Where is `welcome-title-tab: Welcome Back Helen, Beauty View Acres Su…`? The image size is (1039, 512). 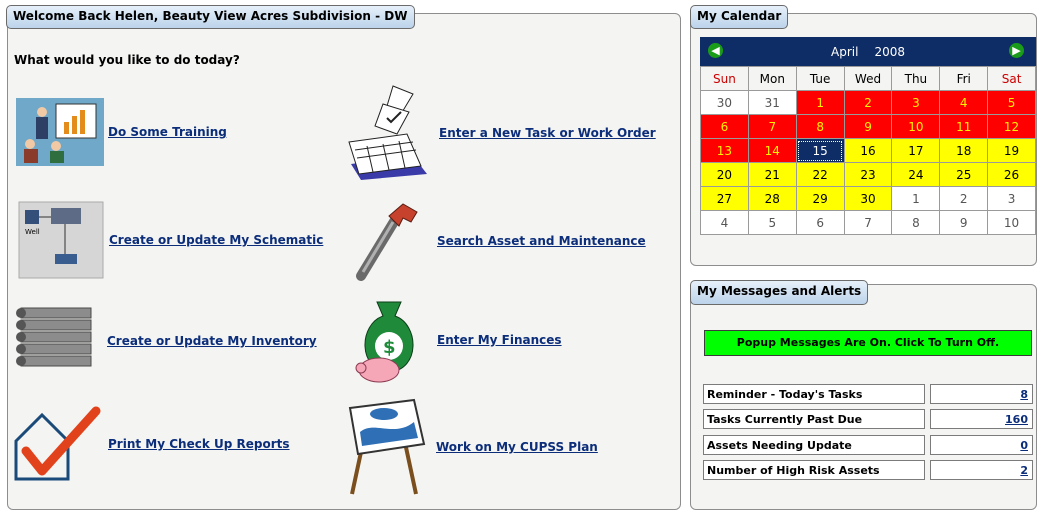
welcome-title-tab: Welcome Back Helen, Beauty View Acres Su… is located at coordinates (210, 17).